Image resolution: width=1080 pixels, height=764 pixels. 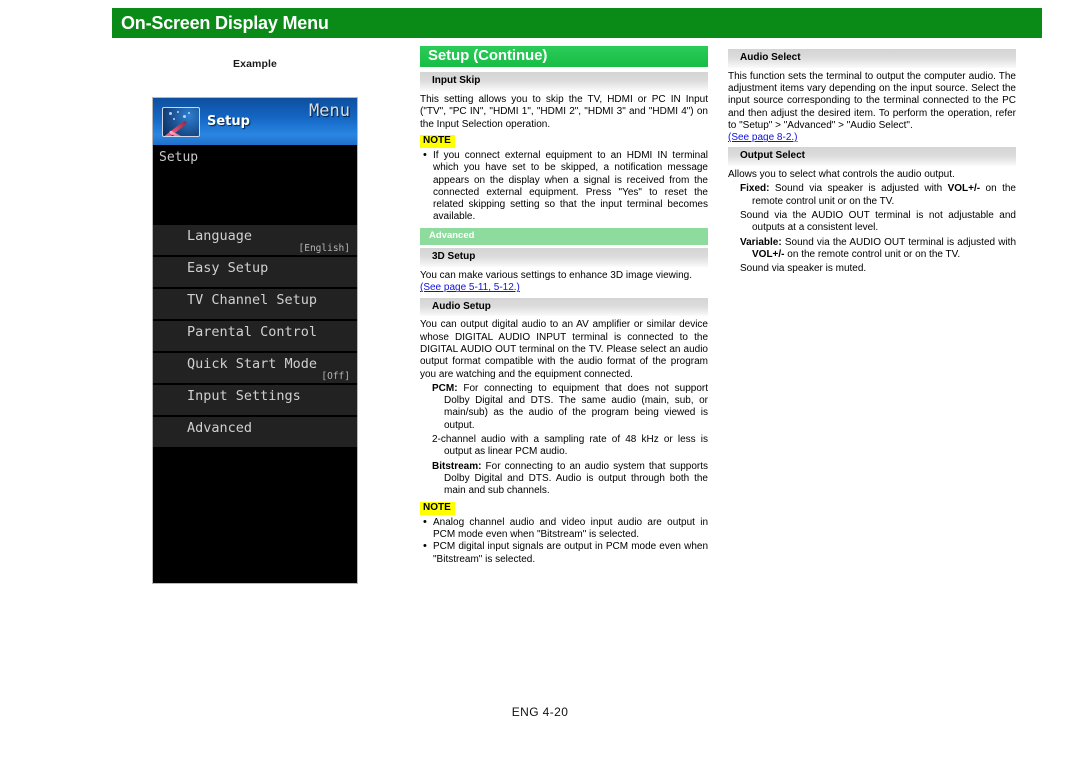 What do you see at coordinates (470, 288) in the screenshot?
I see `see-page-link-3d-setup: (See page 5-11, 5-12.)` at bounding box center [470, 288].